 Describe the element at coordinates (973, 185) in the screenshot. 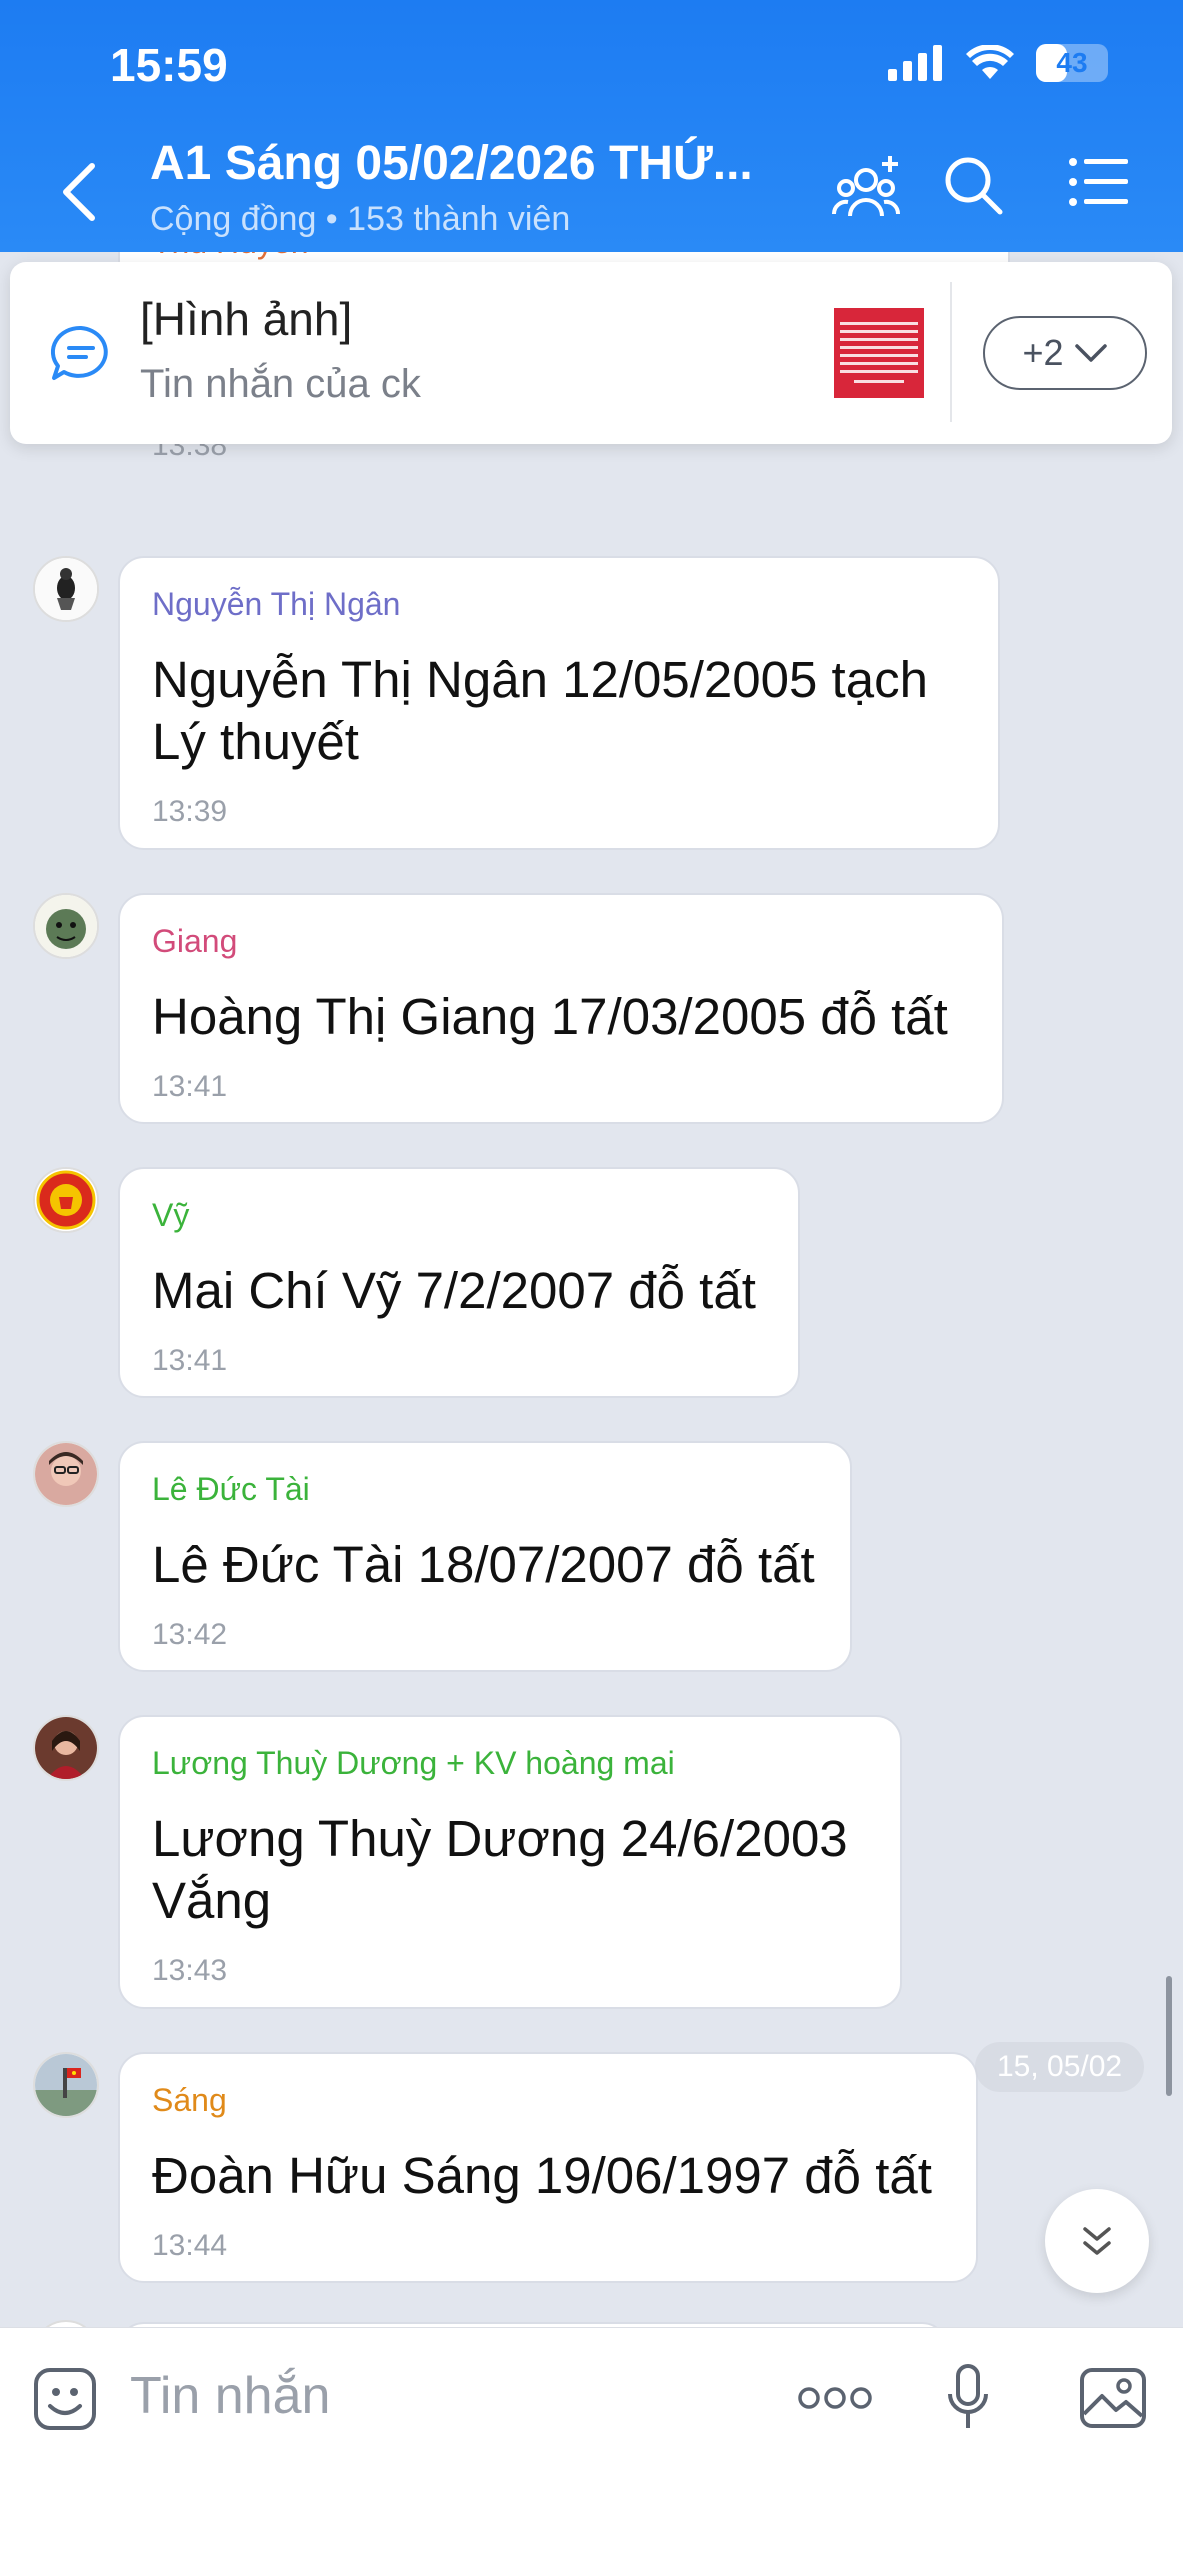

I see `search-icon` at that location.